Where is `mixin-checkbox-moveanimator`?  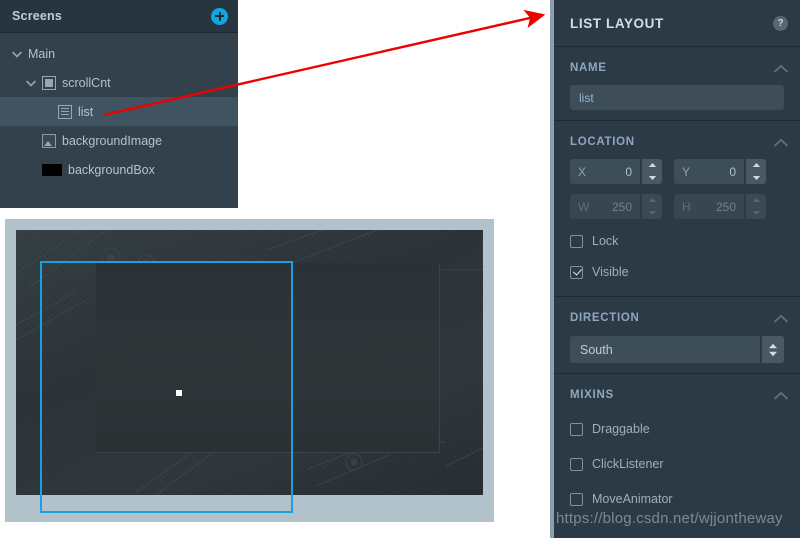
mixin-checkbox-moveanimator is located at coordinates (576, 499).